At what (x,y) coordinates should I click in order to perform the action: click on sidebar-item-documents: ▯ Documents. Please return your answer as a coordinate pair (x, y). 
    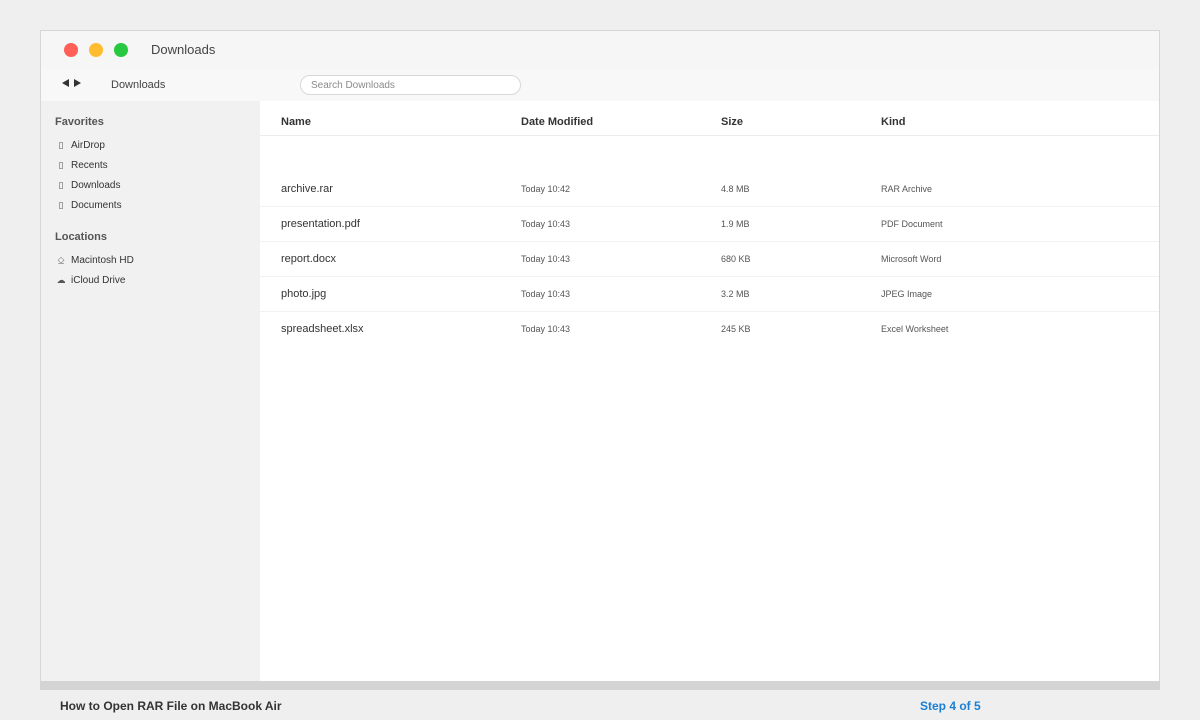
    Looking at the image, I should click on (150, 205).